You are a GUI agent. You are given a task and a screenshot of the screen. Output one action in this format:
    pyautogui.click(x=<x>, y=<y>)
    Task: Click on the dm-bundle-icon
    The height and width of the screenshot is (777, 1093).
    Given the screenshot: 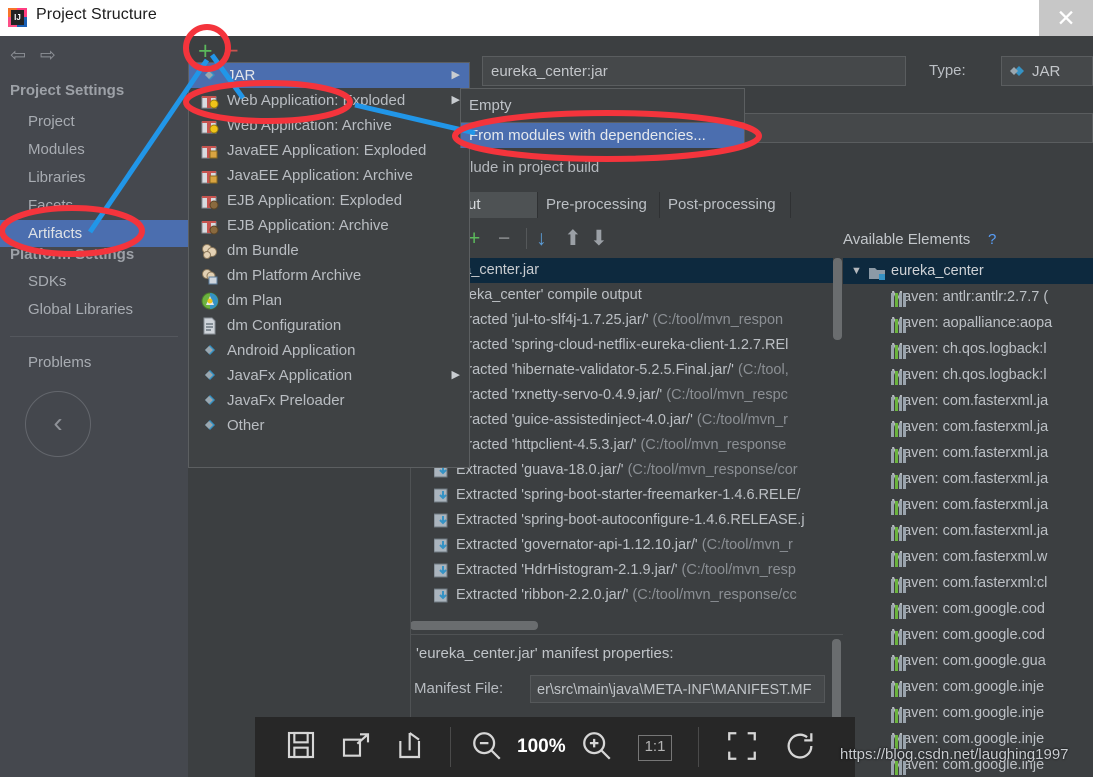 What is the action you would take?
    pyautogui.click(x=210, y=251)
    